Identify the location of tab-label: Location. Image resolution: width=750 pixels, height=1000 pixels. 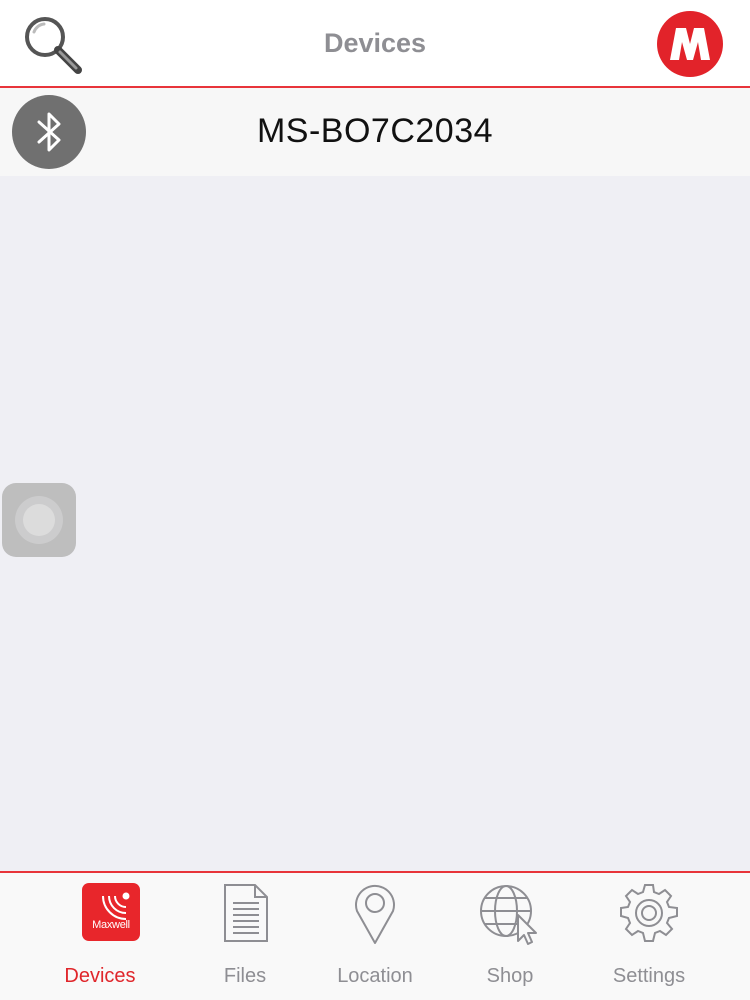
(375, 976).